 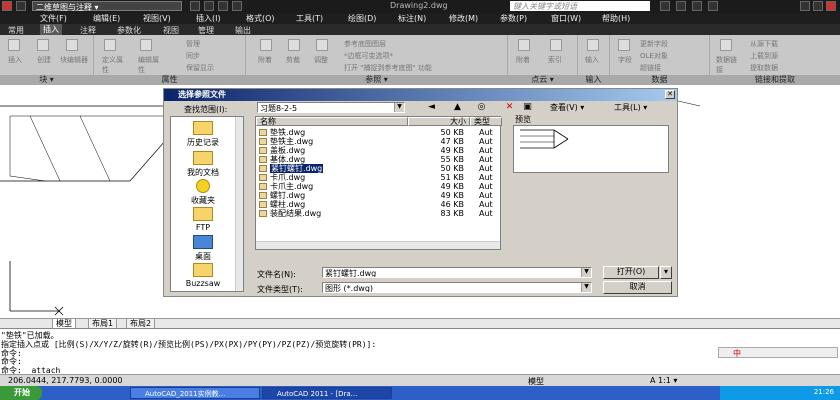 What do you see at coordinates (580, 6) in the screenshot?
I see `help-search-input: 键入关键字或短语` at bounding box center [580, 6].